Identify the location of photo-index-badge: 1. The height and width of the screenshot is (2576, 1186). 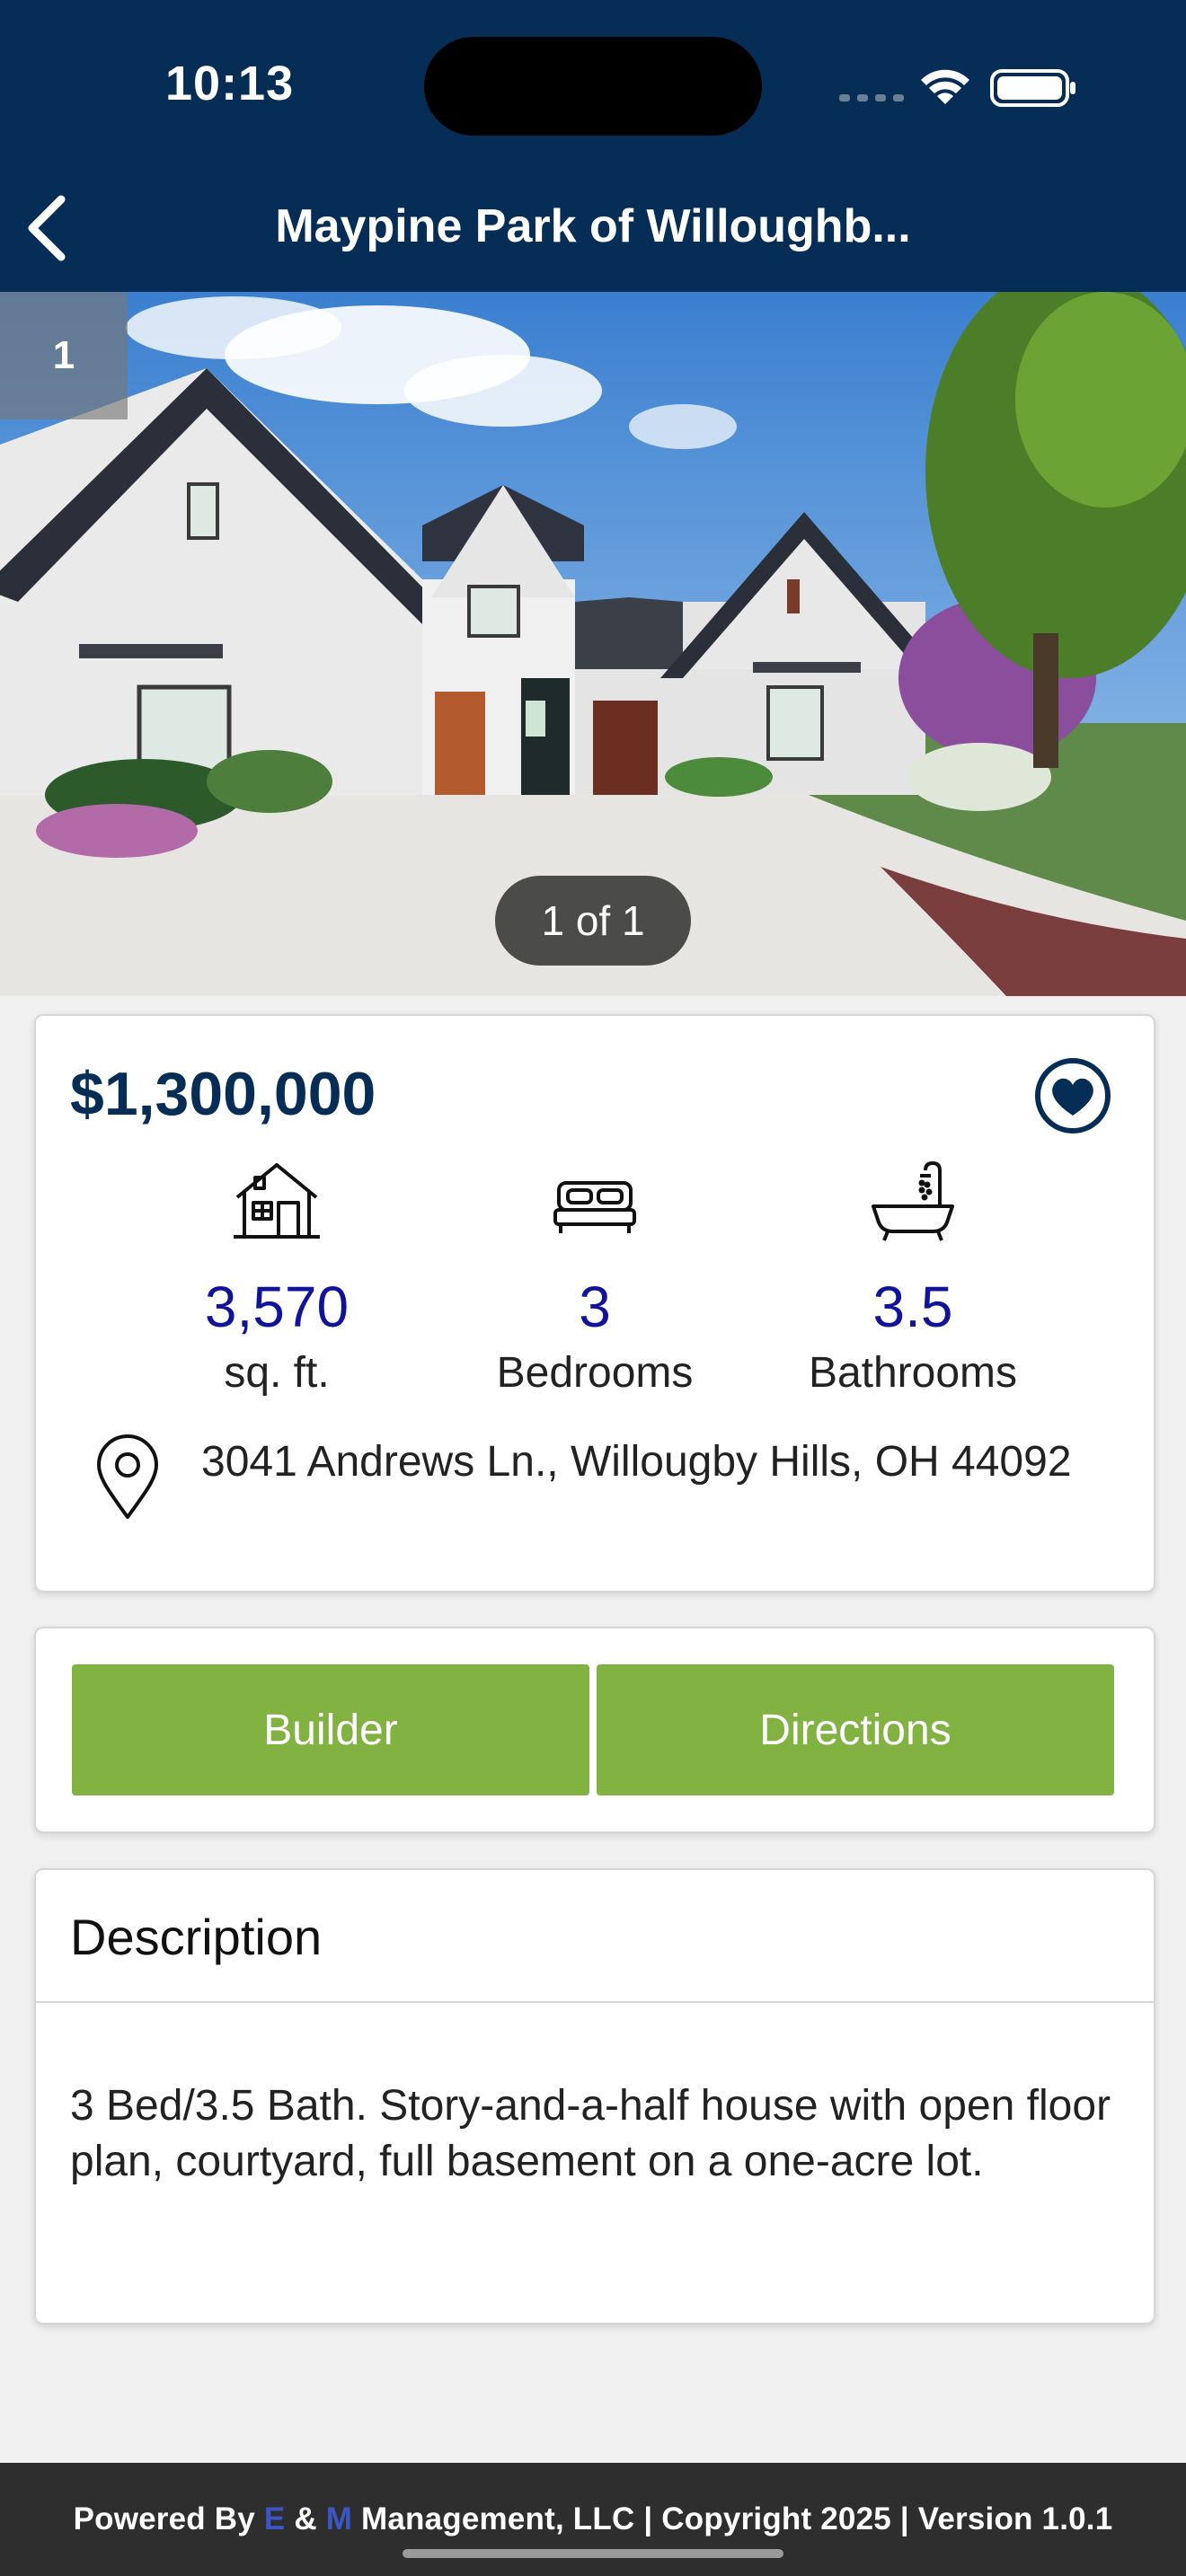
(64, 355).